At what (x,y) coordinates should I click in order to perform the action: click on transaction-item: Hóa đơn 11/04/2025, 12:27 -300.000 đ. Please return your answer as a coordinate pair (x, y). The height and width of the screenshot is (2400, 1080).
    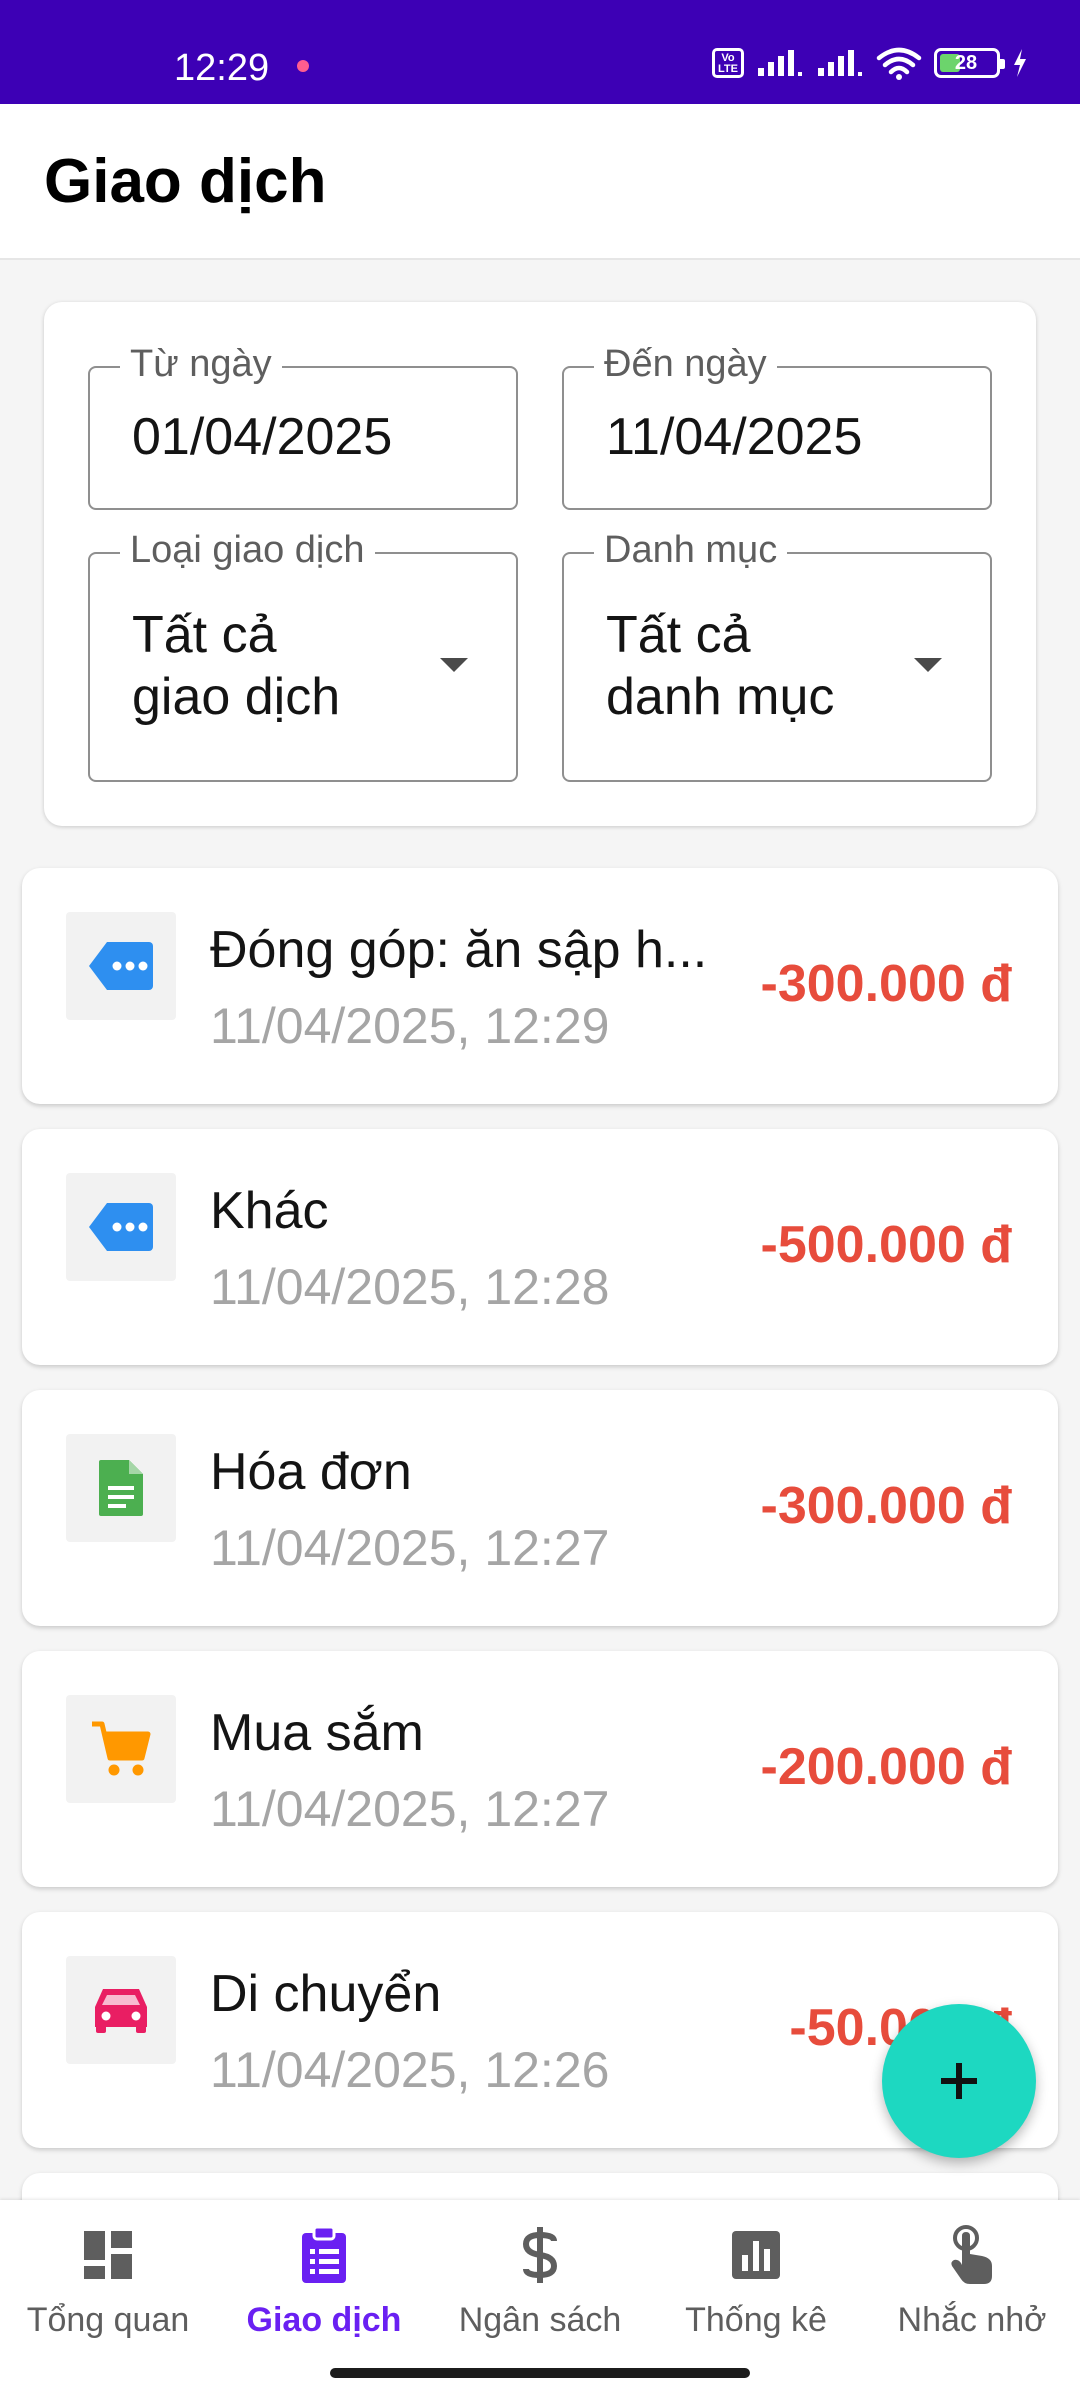
    Looking at the image, I should click on (540, 1508).